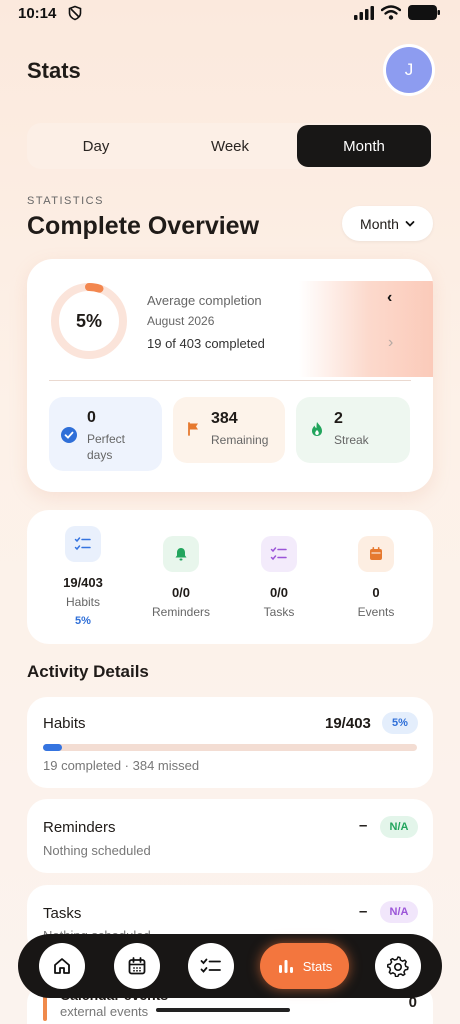 The height and width of the screenshot is (1024, 460). Describe the element at coordinates (54, 70) in the screenshot. I see `page-title: Stats` at that location.